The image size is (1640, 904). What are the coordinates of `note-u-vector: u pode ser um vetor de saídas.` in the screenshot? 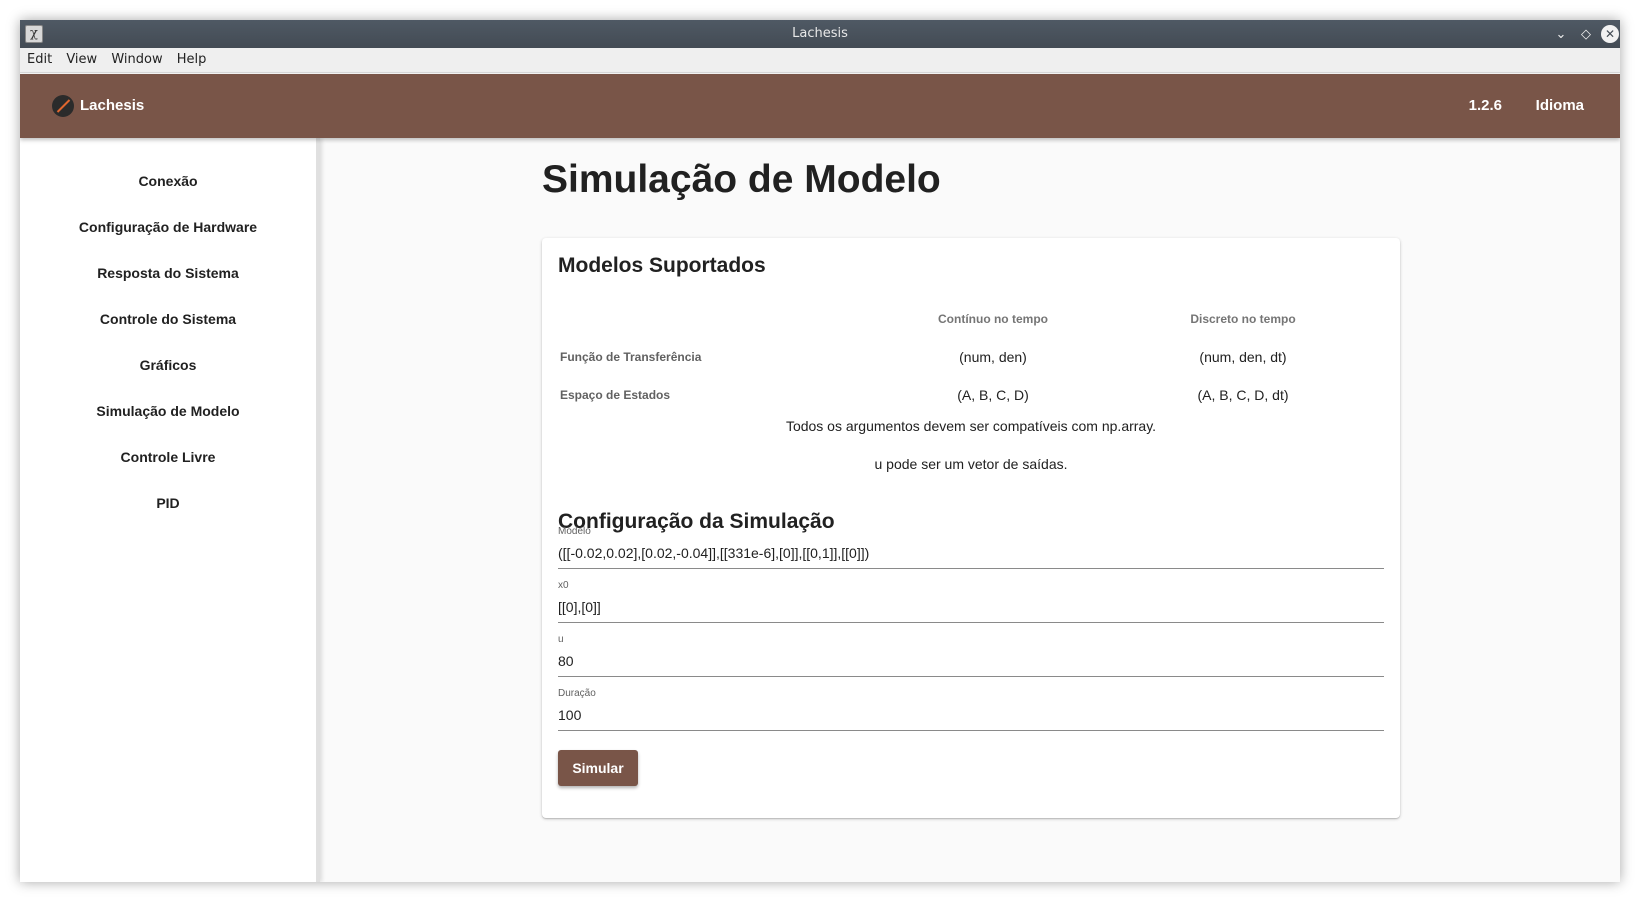 It's located at (971, 464).